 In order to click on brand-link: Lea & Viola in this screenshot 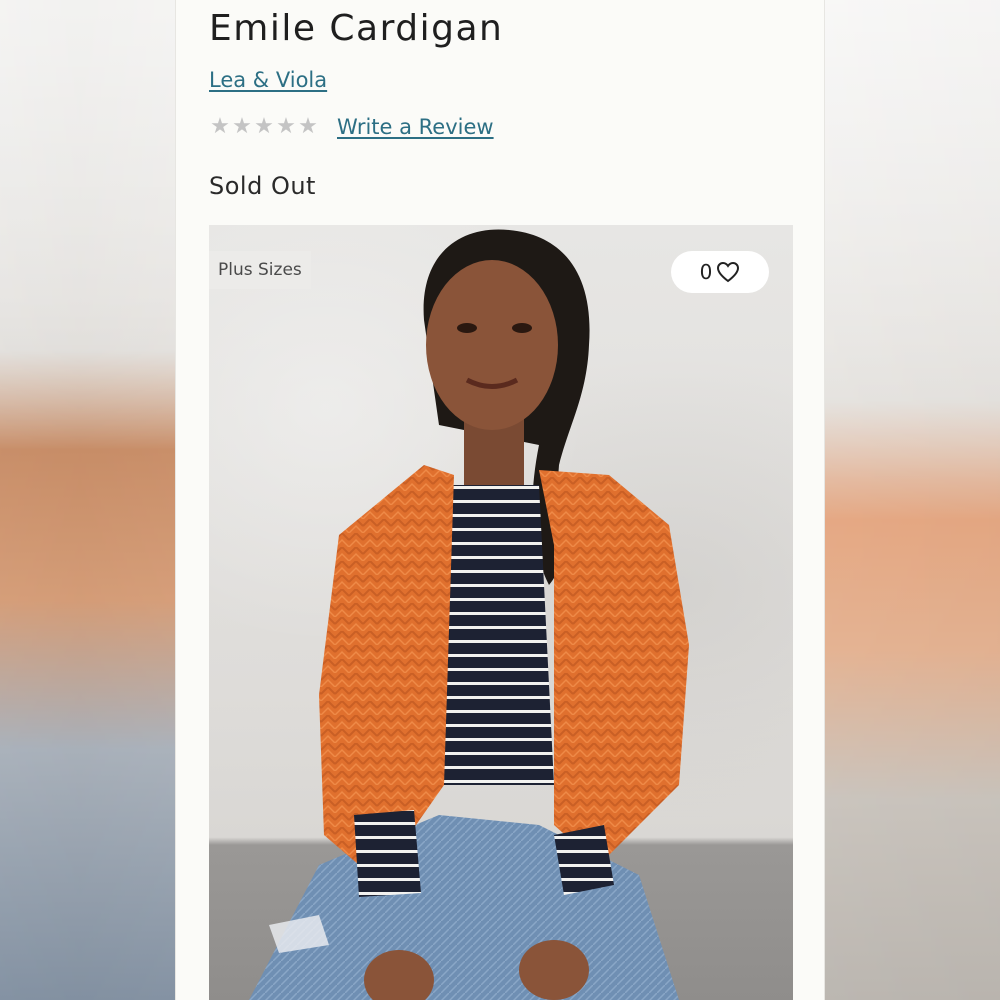, I will do `click(268, 80)`.